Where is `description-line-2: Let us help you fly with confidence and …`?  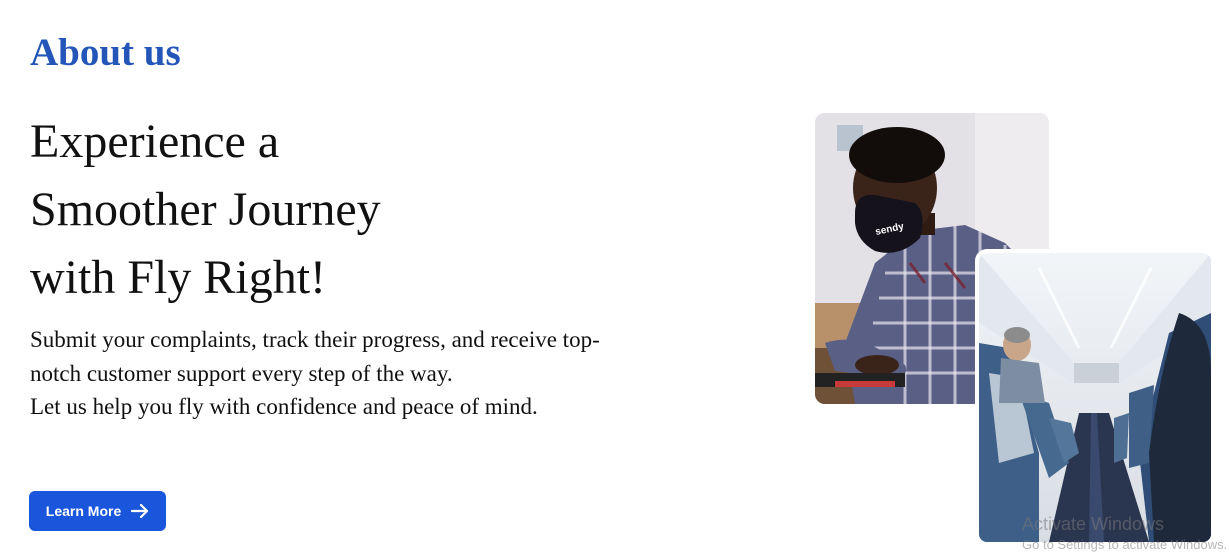 description-line-2: Let us help you fly with confidence and … is located at coordinates (284, 406).